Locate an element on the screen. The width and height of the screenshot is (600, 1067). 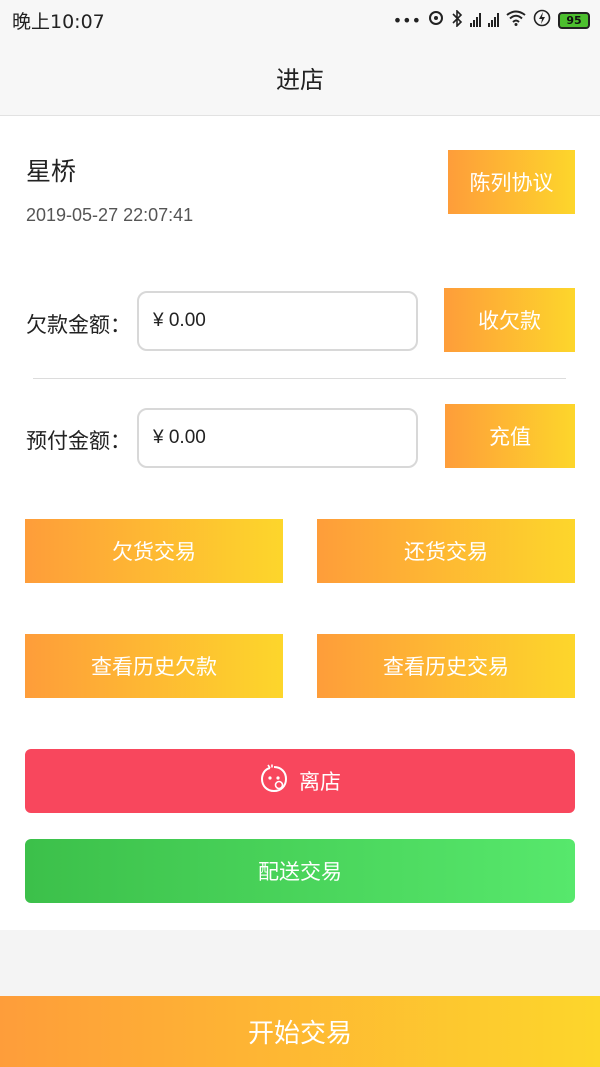
debt-amount-value: ¥ 0.00 is located at coordinates (179, 320).